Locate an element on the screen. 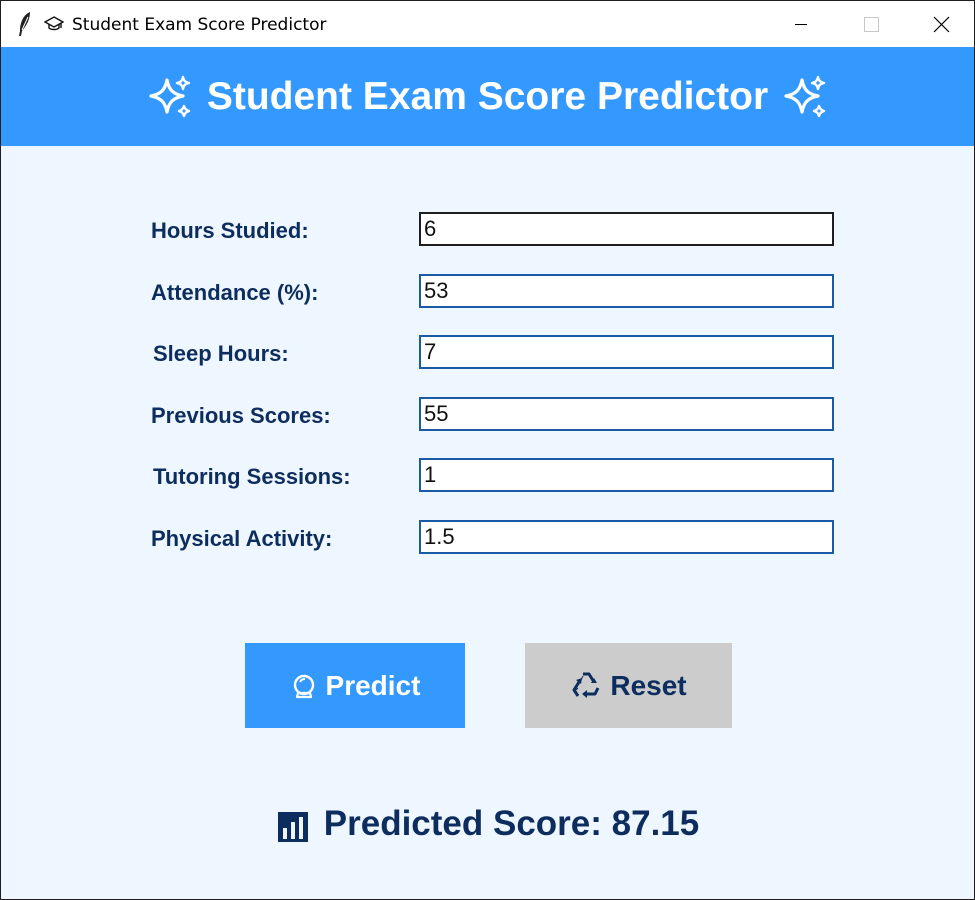  form-row-sleep-hours: Sleep Hours: is located at coordinates (487, 353).